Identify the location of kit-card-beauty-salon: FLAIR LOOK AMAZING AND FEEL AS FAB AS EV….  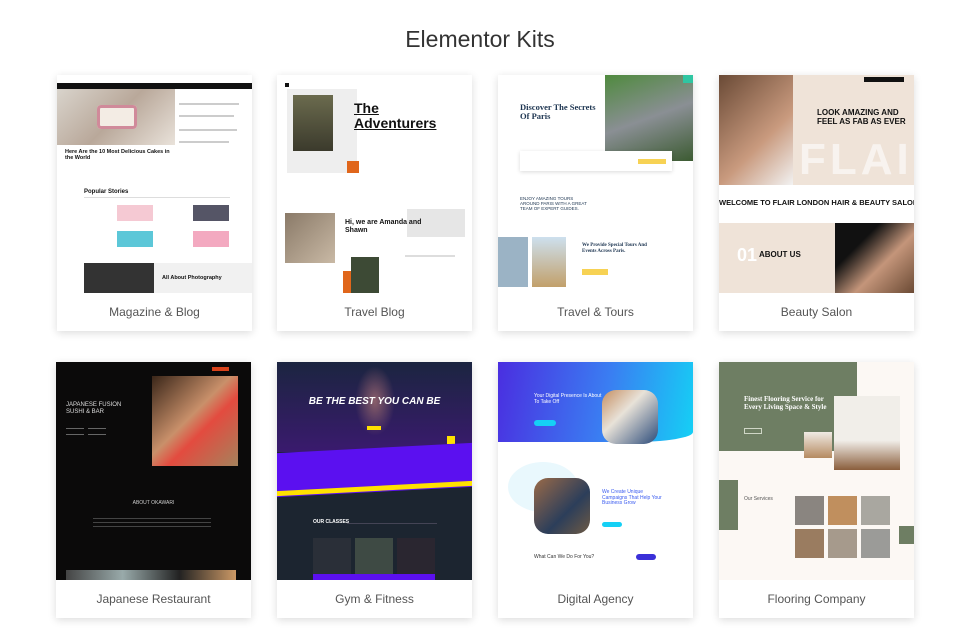
(816, 203).